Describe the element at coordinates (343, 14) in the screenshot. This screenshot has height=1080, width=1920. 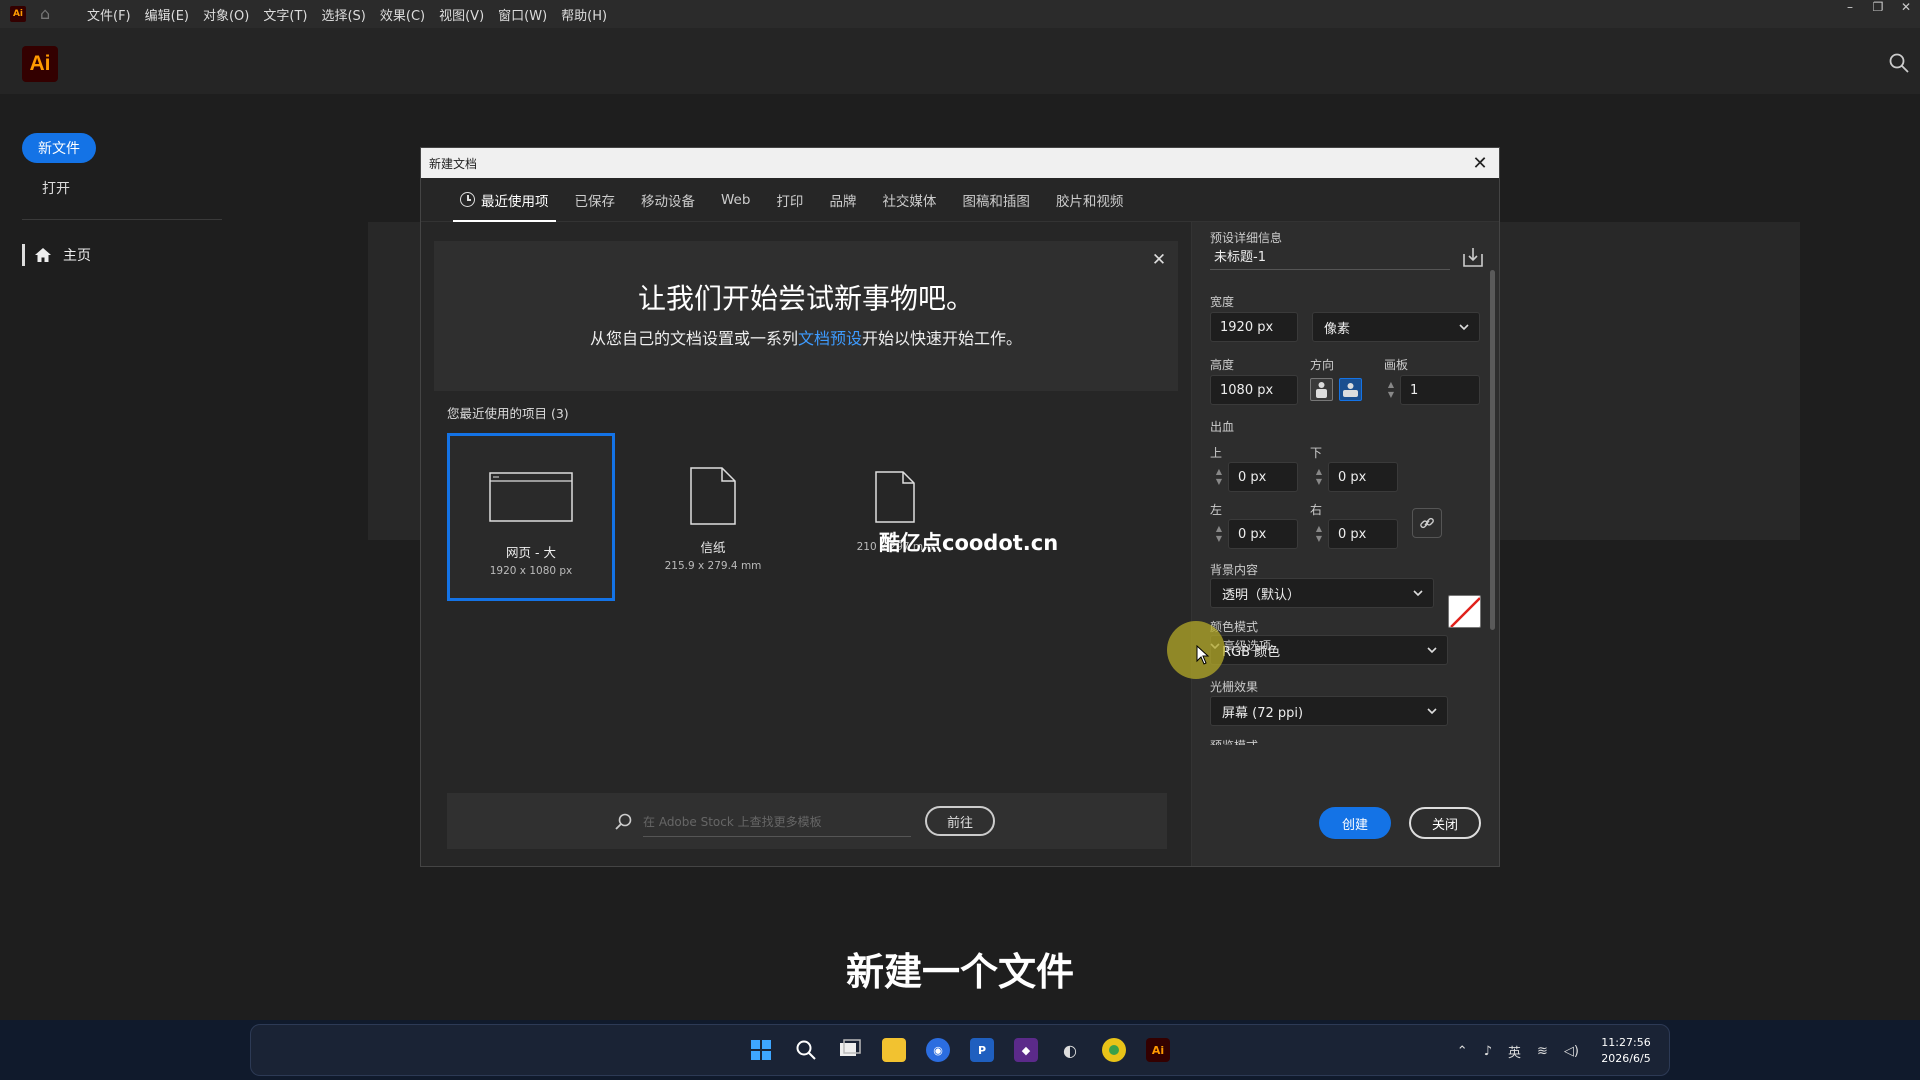
I see `menu-select: 选择(S)` at that location.